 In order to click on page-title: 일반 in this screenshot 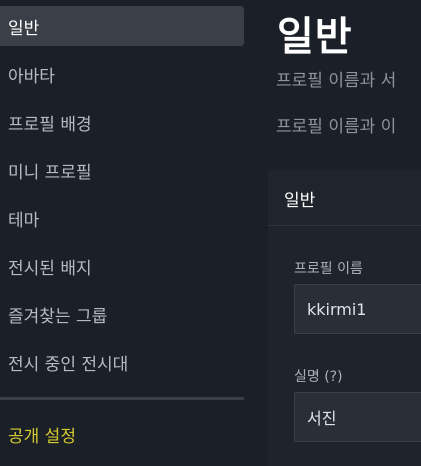, I will do `click(315, 37)`.